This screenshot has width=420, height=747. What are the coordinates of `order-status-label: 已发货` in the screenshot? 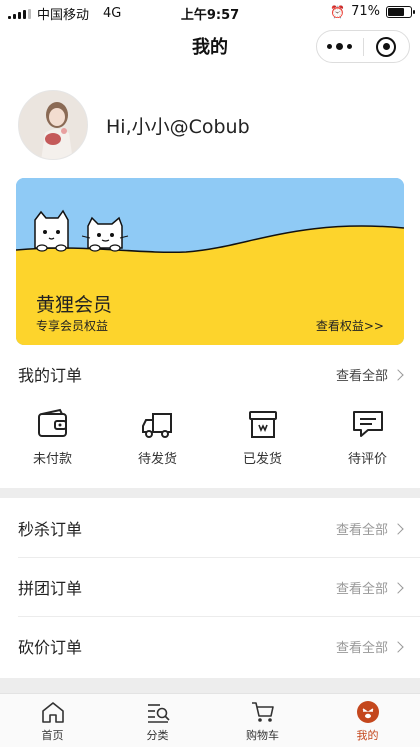 It's located at (262, 459).